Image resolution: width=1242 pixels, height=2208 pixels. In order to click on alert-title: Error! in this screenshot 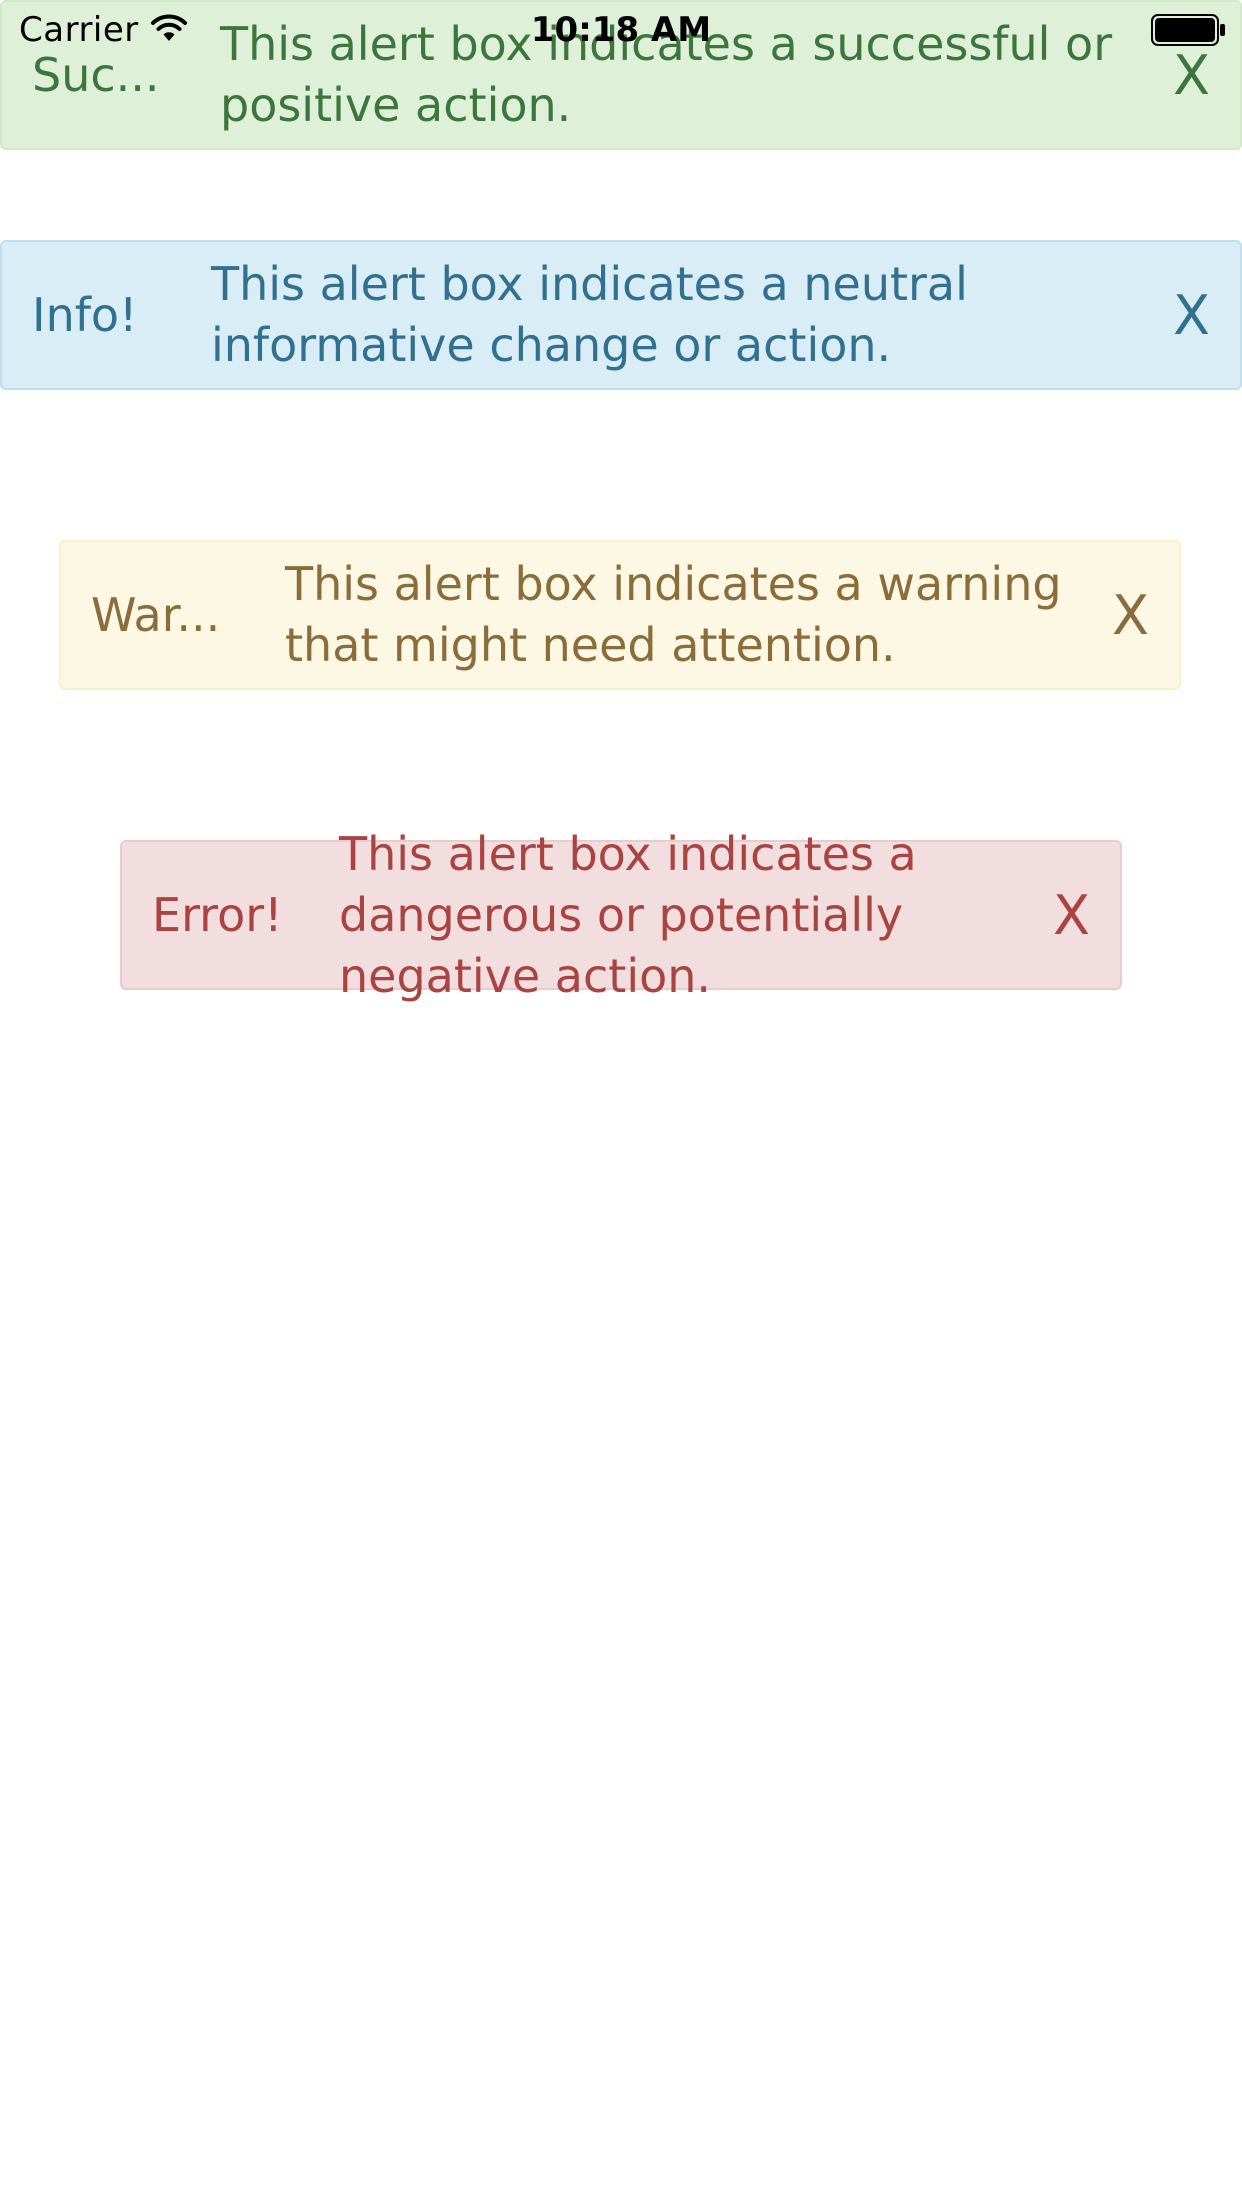, I will do `click(217, 915)`.